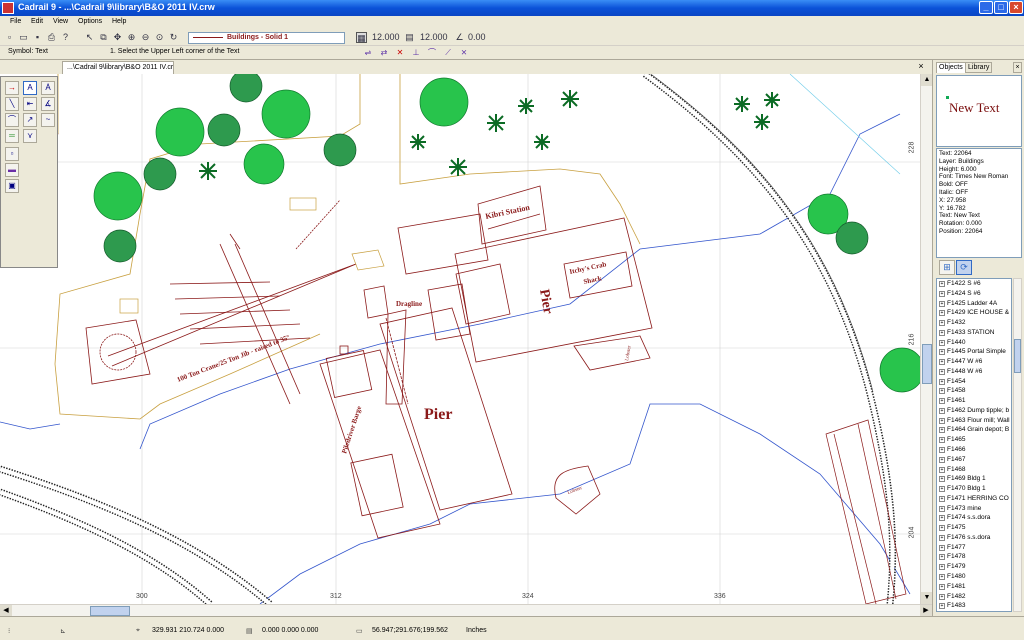 The width and height of the screenshot is (1024, 640). I want to click on fill-tool-icon: ▬, so click(12, 170).